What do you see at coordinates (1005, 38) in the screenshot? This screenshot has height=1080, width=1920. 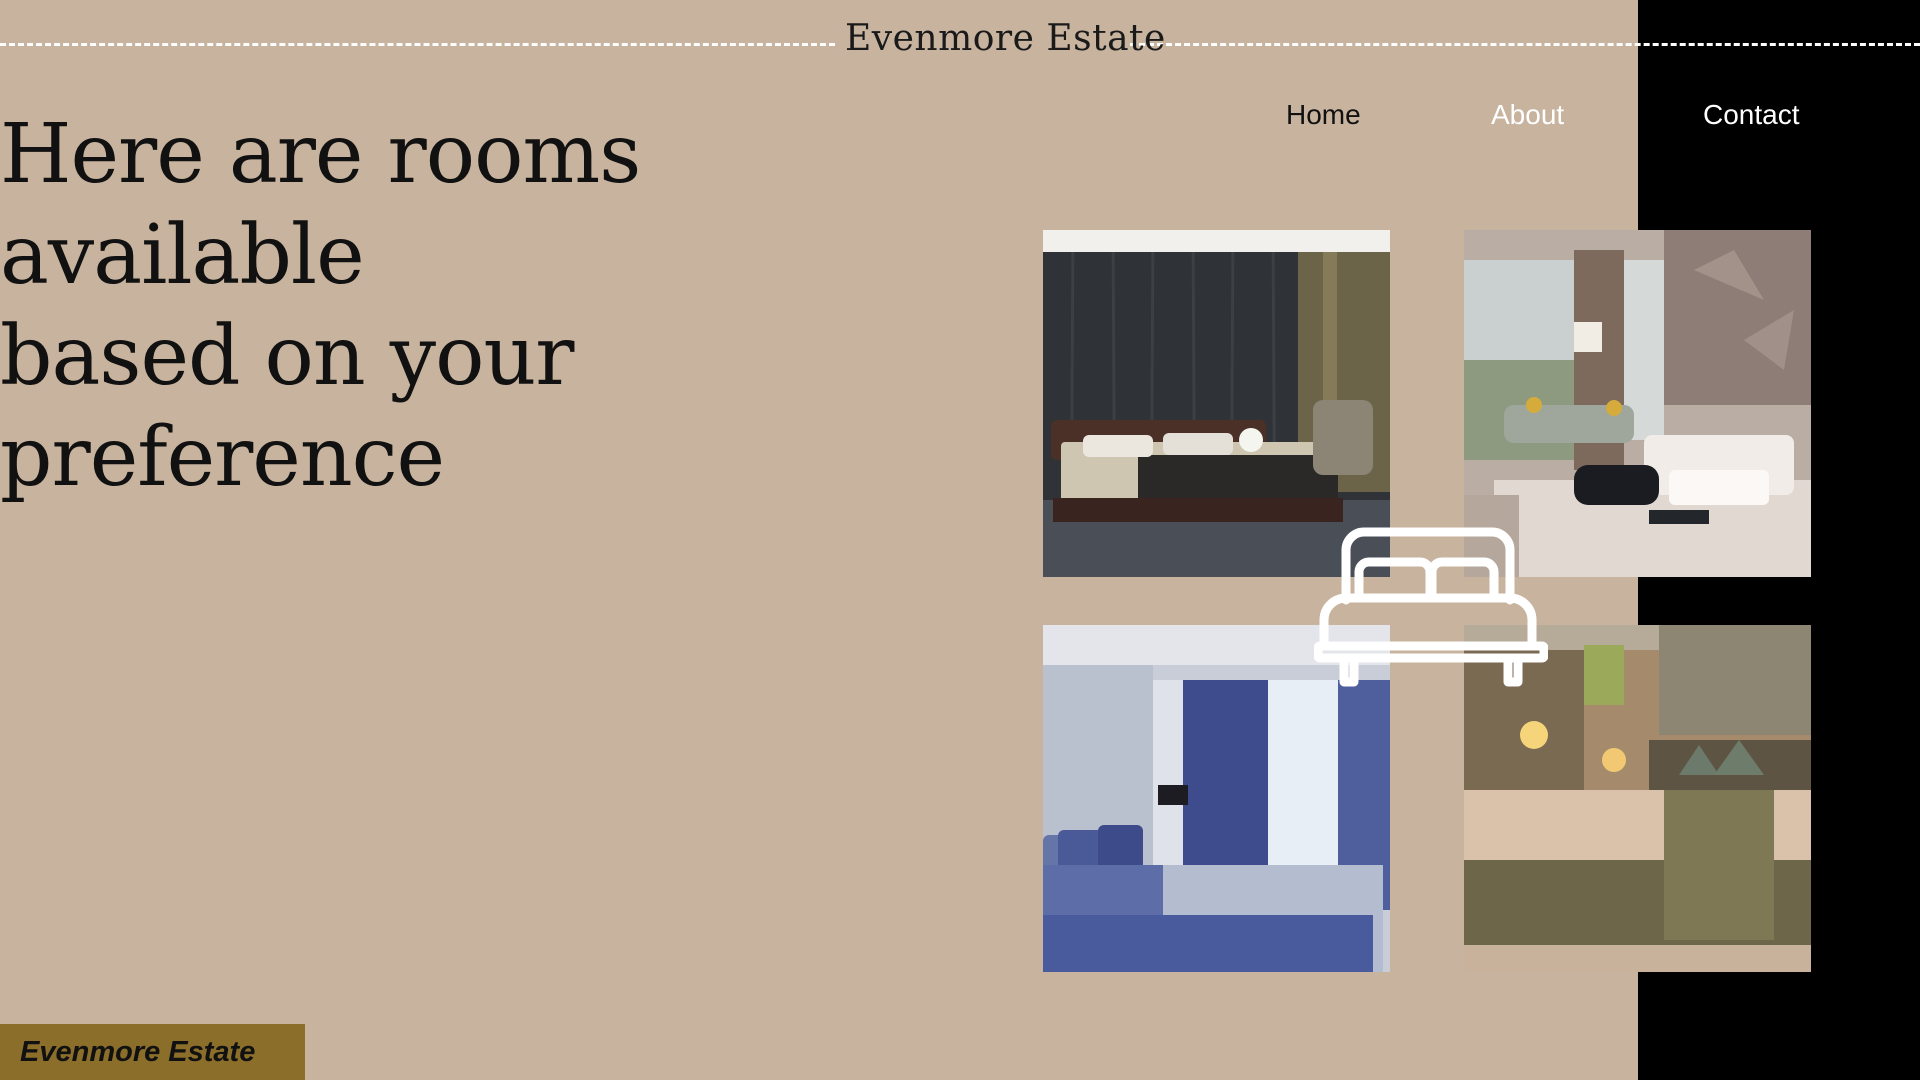 I see `brand-title: Evenmore Estate` at bounding box center [1005, 38].